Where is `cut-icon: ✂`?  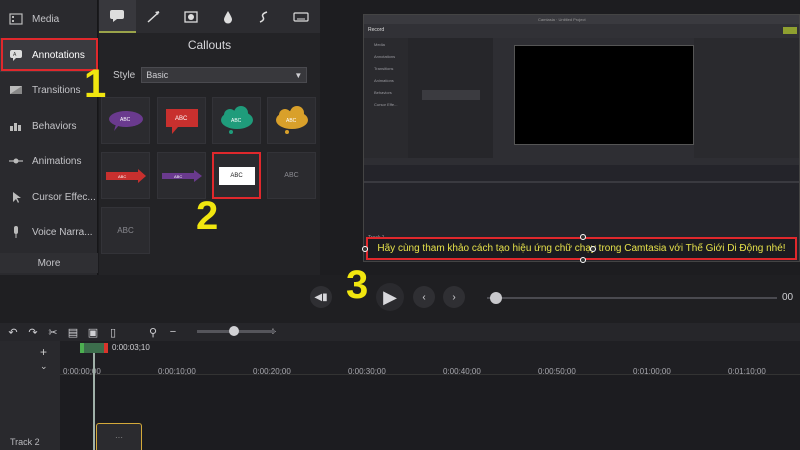 cut-icon: ✂ is located at coordinates (53, 332).